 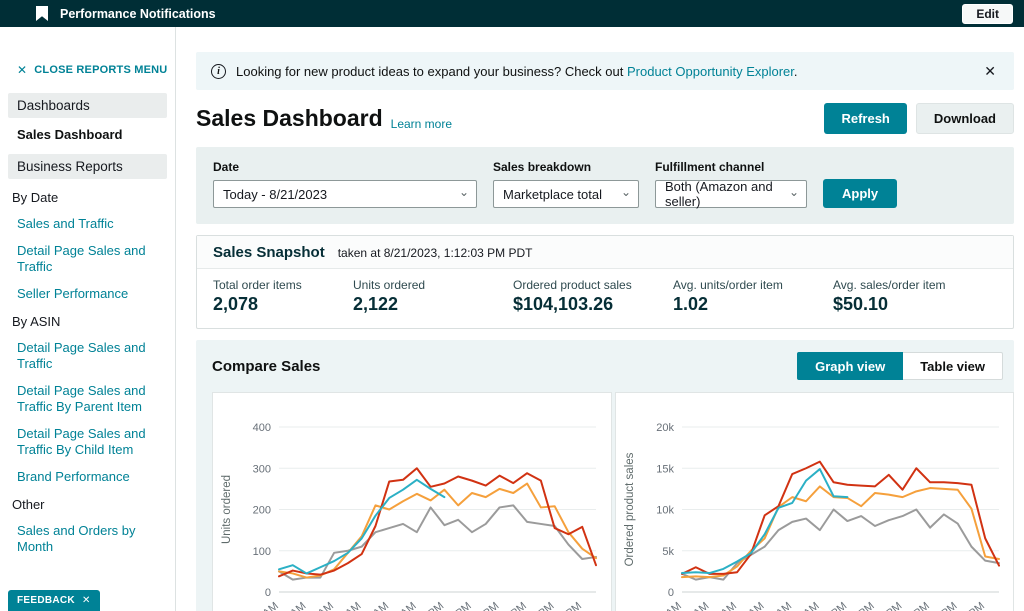 What do you see at coordinates (275, 194) in the screenshot?
I see `date-select-value: Today - 8/21/2023` at bounding box center [275, 194].